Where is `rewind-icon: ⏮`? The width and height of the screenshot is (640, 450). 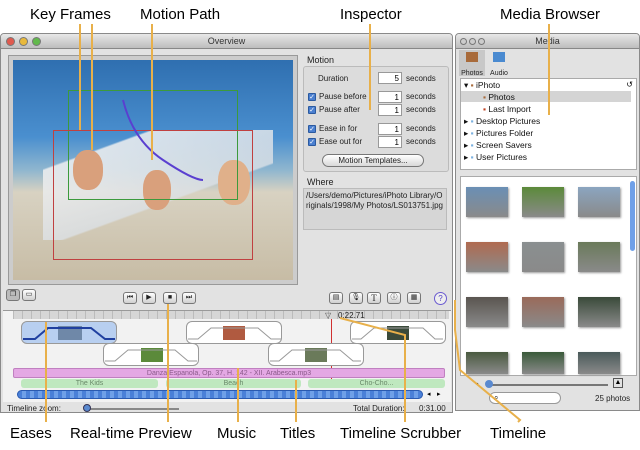 rewind-icon: ⏮ is located at coordinates (130, 298).